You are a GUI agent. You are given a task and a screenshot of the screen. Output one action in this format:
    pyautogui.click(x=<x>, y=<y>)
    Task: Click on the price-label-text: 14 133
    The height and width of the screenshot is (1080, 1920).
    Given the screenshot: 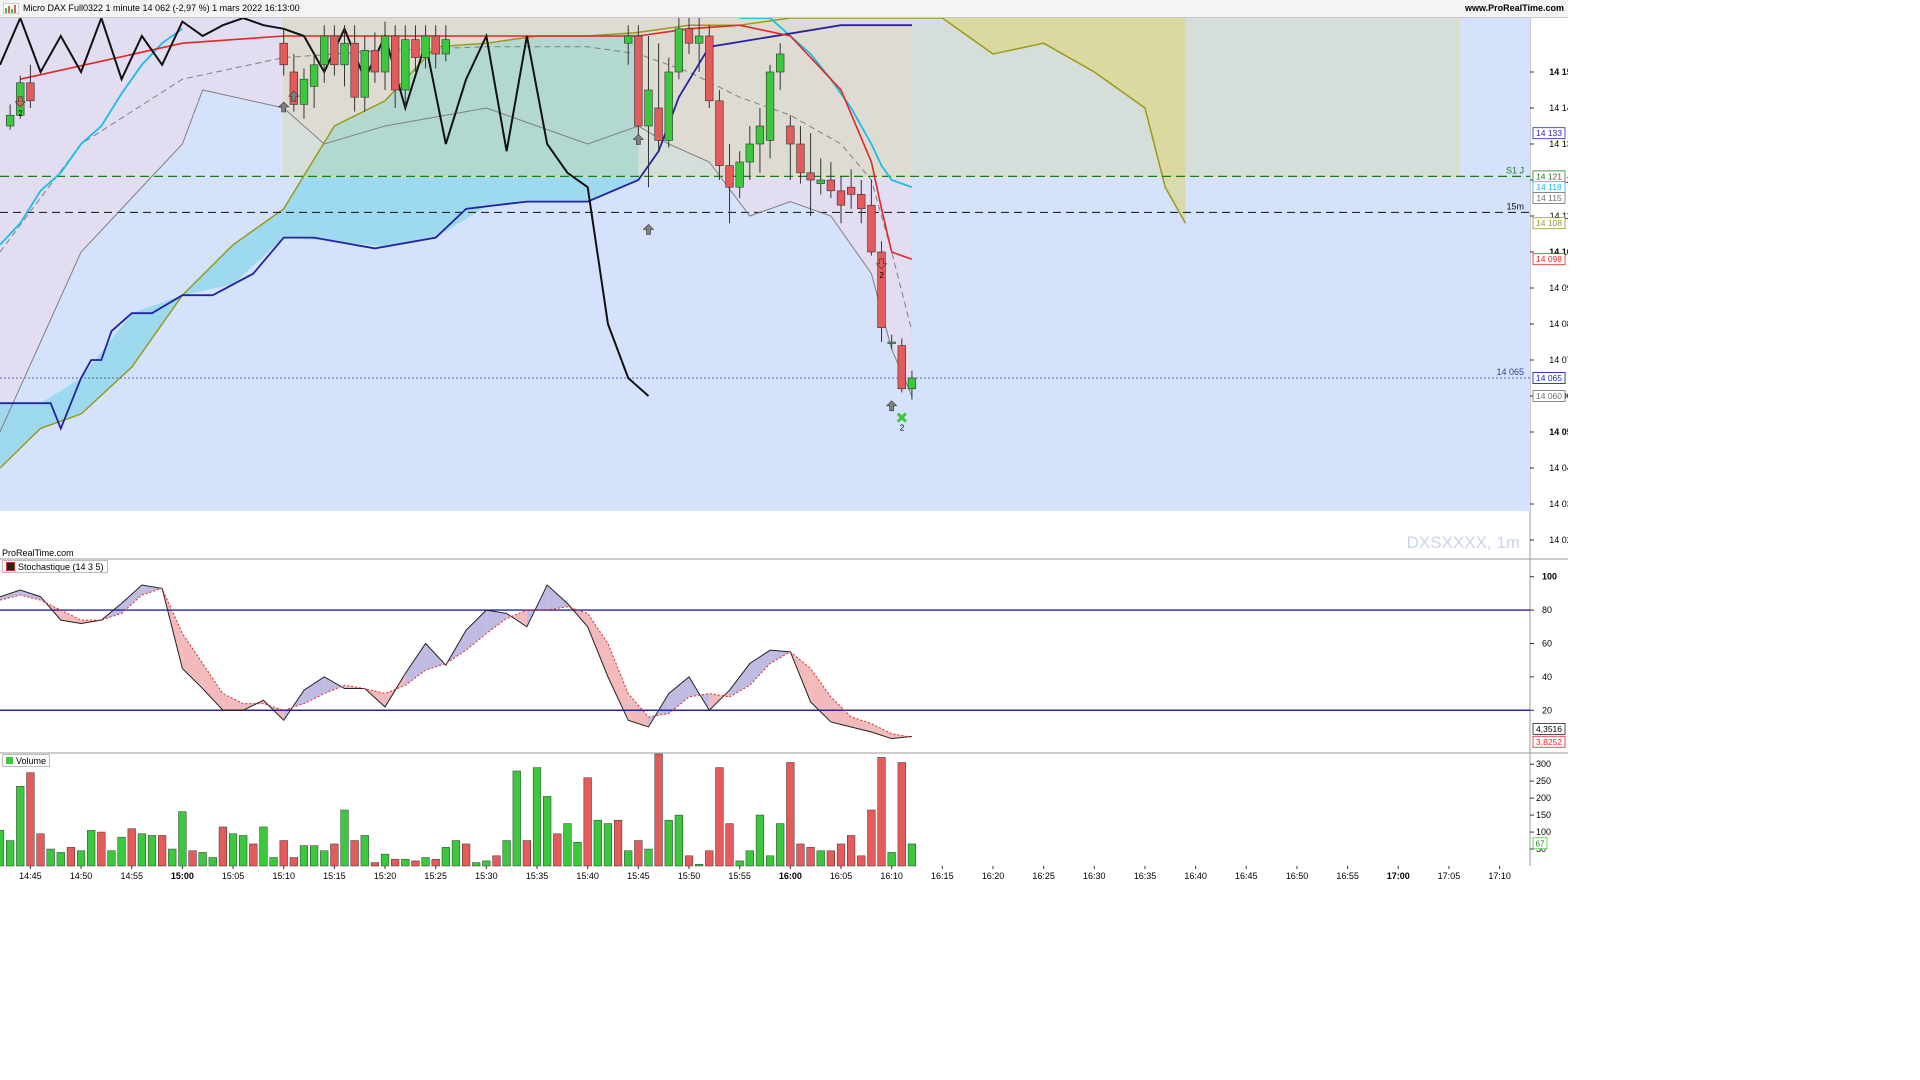 What is the action you would take?
    pyautogui.click(x=1549, y=133)
    